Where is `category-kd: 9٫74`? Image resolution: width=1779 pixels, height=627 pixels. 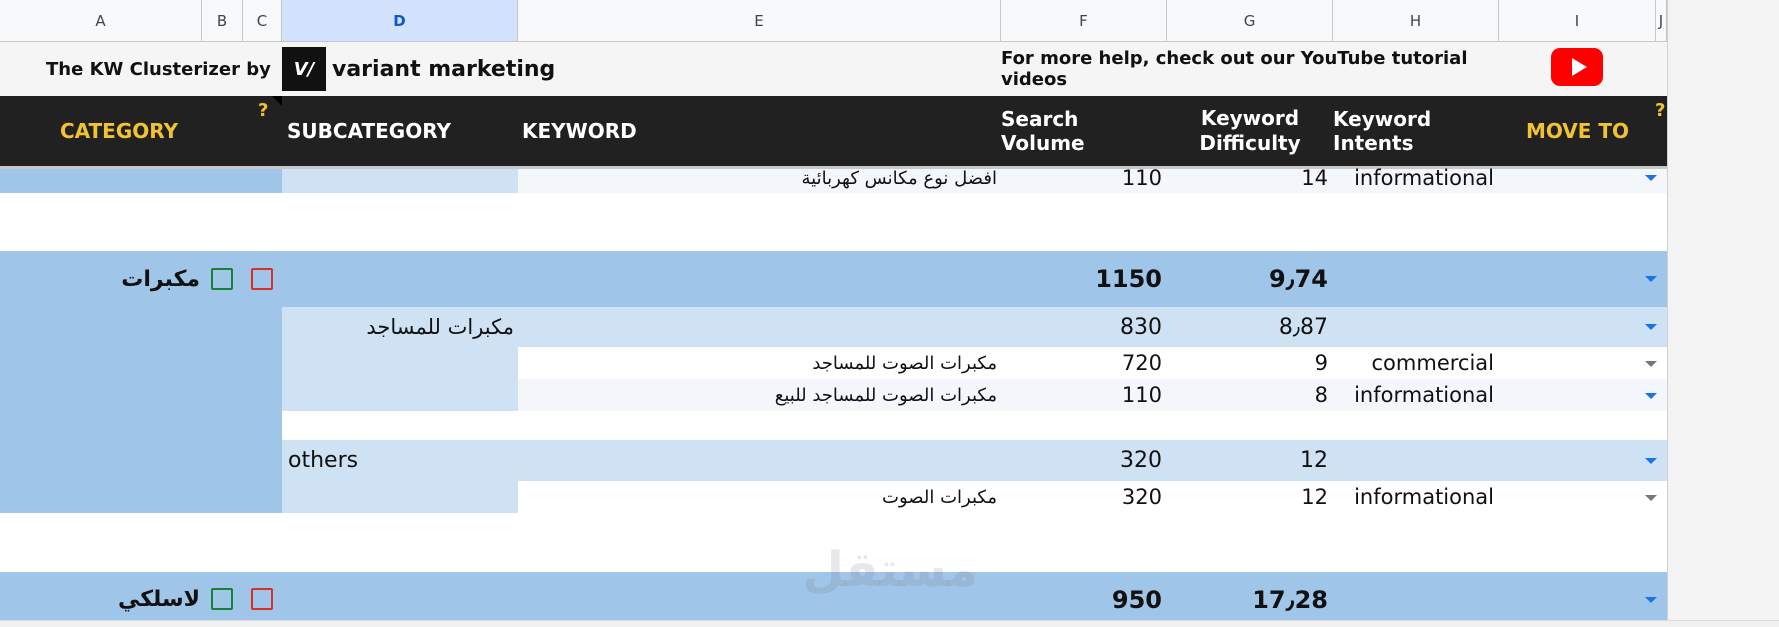
category-kd: 9٫74 is located at coordinates (1247, 279).